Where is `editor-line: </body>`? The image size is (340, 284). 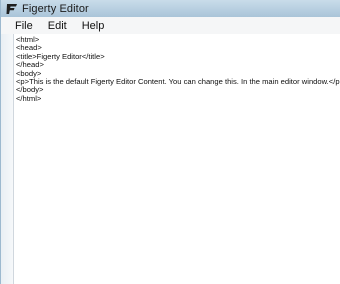 editor-line: </body> is located at coordinates (30, 90).